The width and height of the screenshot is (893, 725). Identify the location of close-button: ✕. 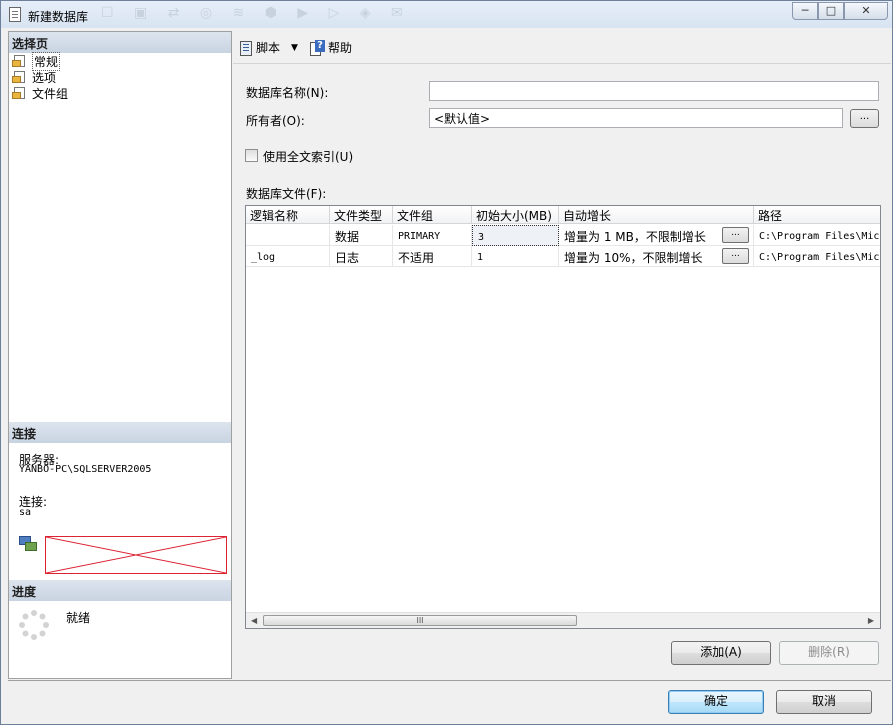
(866, 11).